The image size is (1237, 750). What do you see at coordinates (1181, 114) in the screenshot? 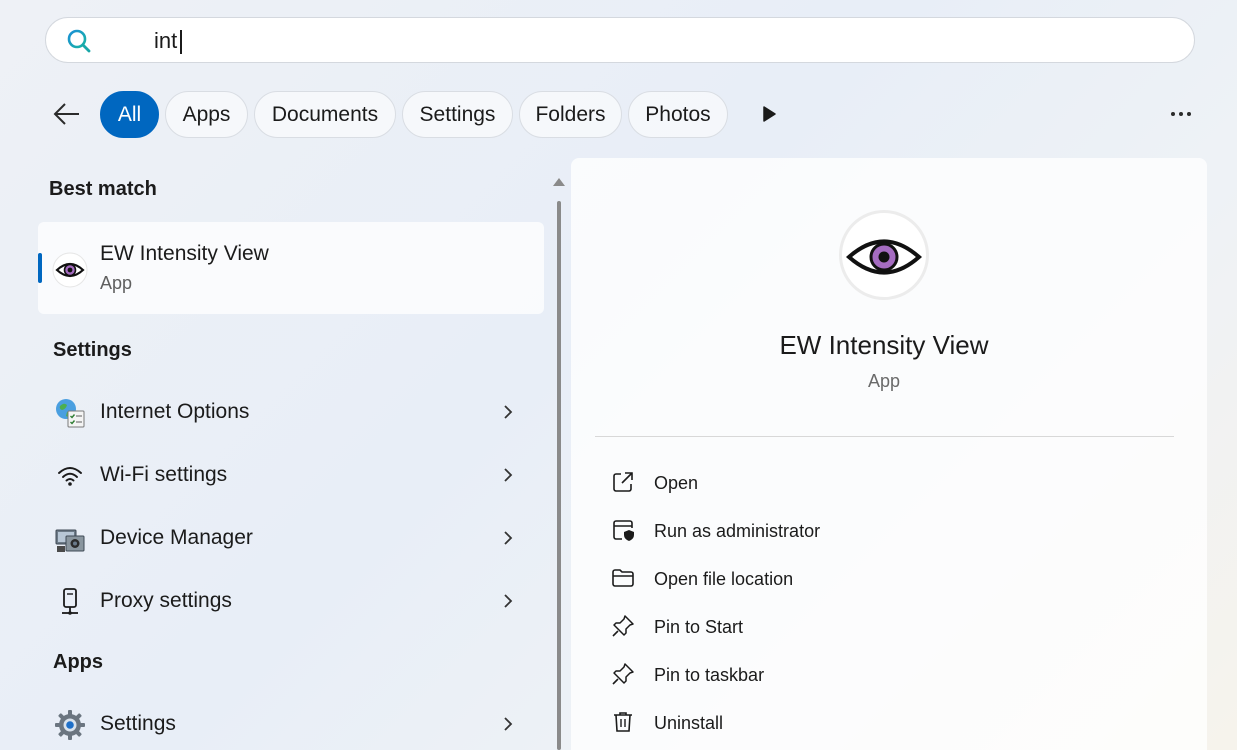
I see `more-icon` at bounding box center [1181, 114].